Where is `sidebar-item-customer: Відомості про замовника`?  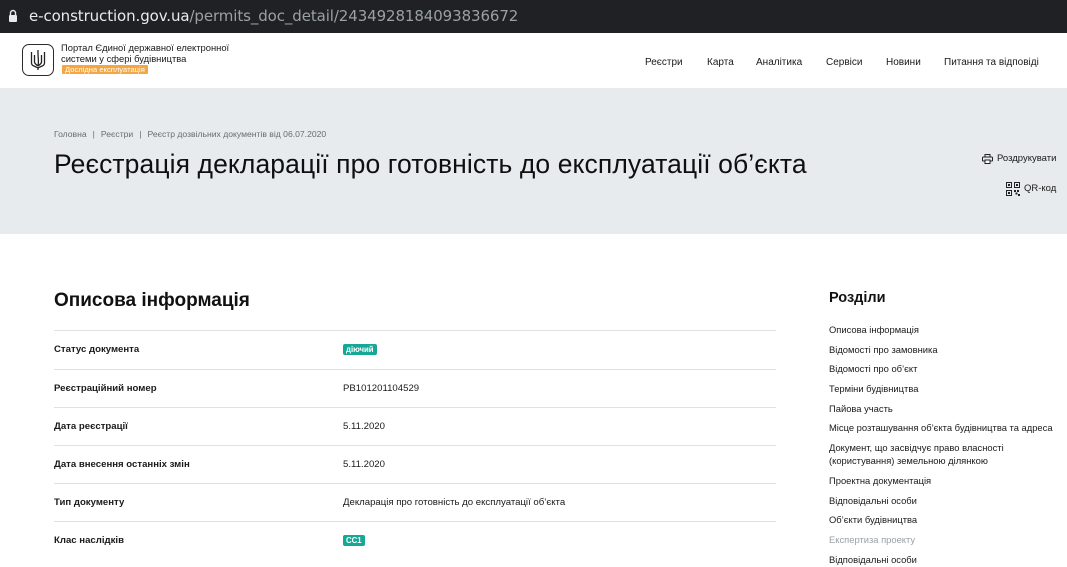
sidebar-item-customer: Відомості про замовника is located at coordinates (948, 349).